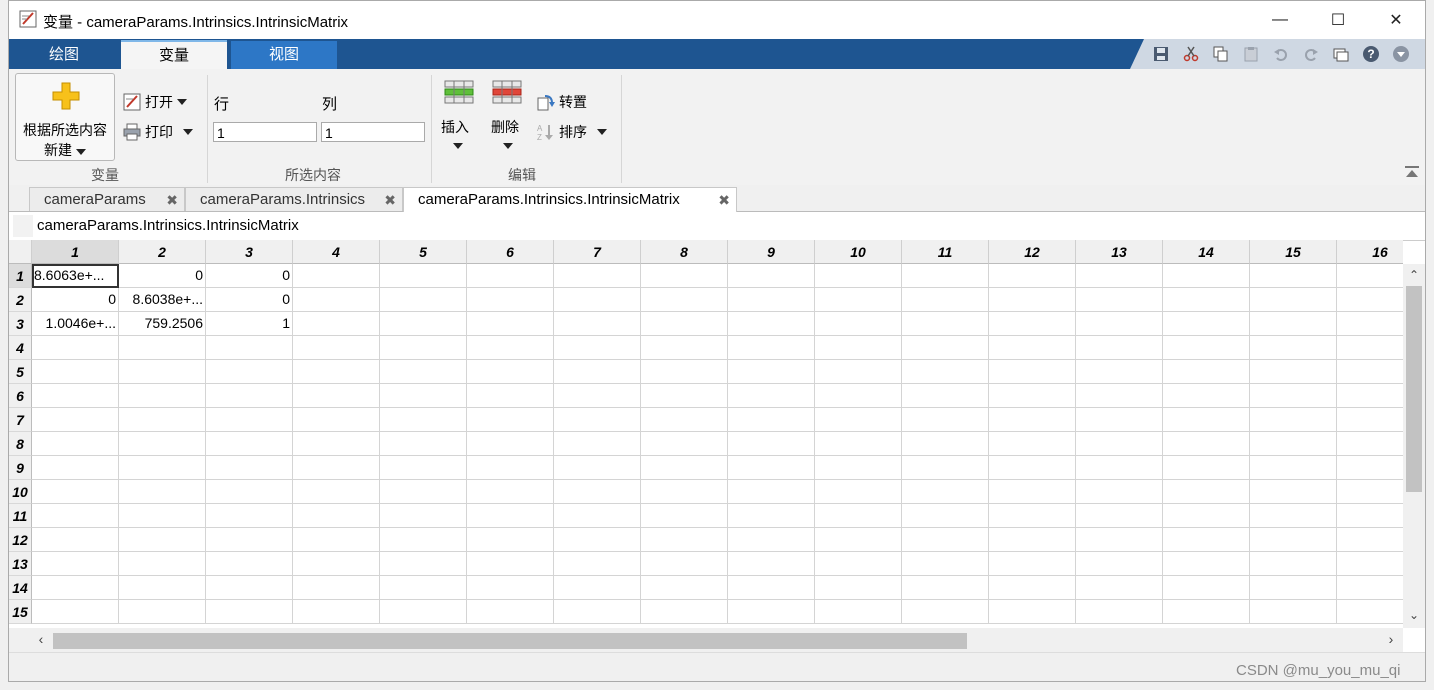 Image resolution: width=1434 pixels, height=690 pixels. Describe the element at coordinates (1341, 54) in the screenshot. I see `switch-windows-icon` at that location.